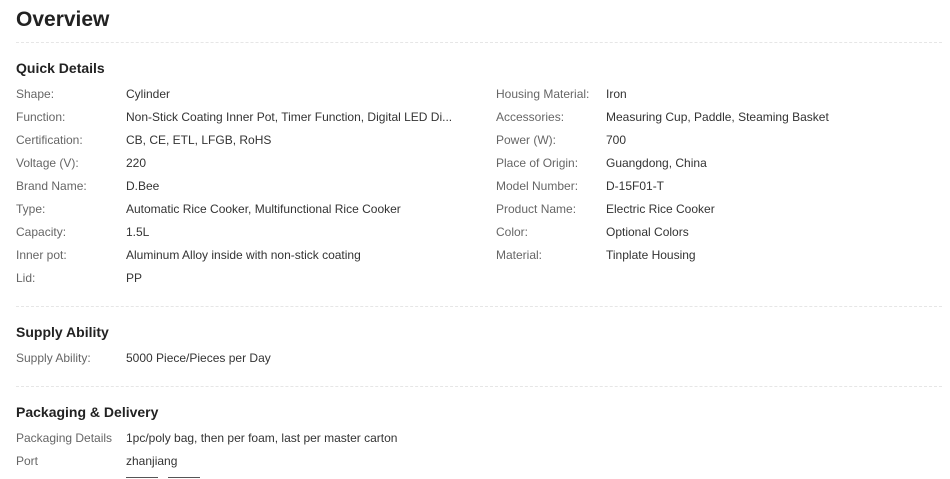 Image resolution: width=950 pixels, height=479 pixels. Describe the element at coordinates (41, 255) in the screenshot. I see `detail-label: Inner pot:` at that location.